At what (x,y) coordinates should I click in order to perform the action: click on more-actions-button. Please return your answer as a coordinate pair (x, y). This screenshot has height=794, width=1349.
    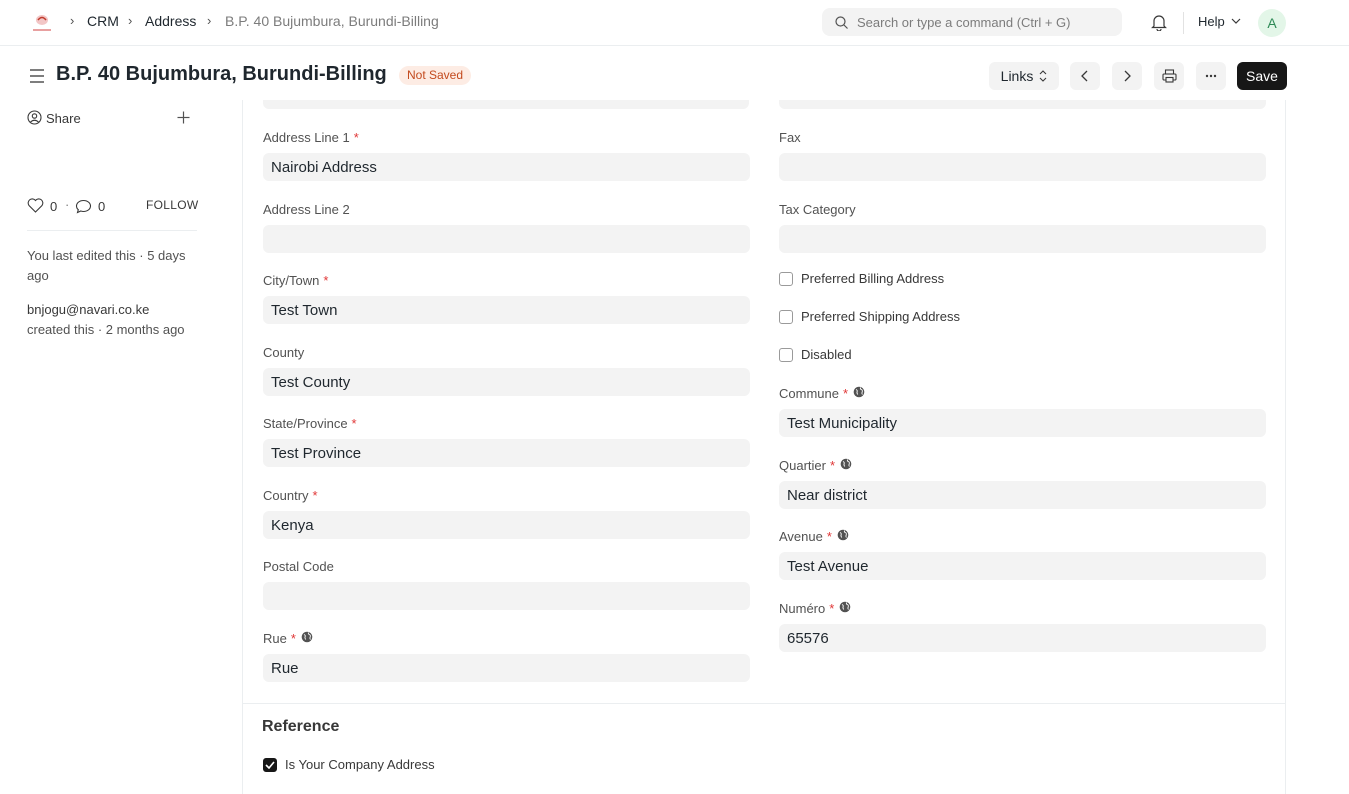
    Looking at the image, I should click on (1211, 76).